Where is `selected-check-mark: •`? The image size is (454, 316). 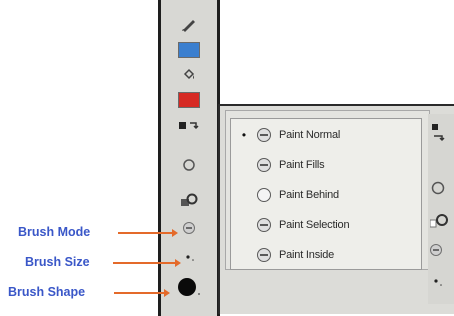
selected-check-mark: • is located at coordinates (244, 135).